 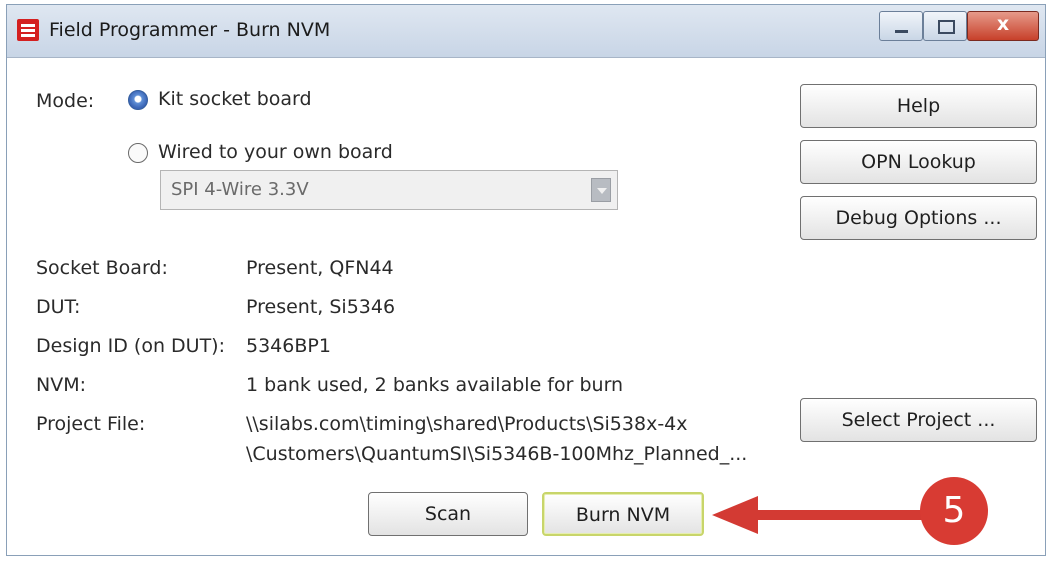 What do you see at coordinates (839, 515) in the screenshot?
I see `annotation-arrow-shaft` at bounding box center [839, 515].